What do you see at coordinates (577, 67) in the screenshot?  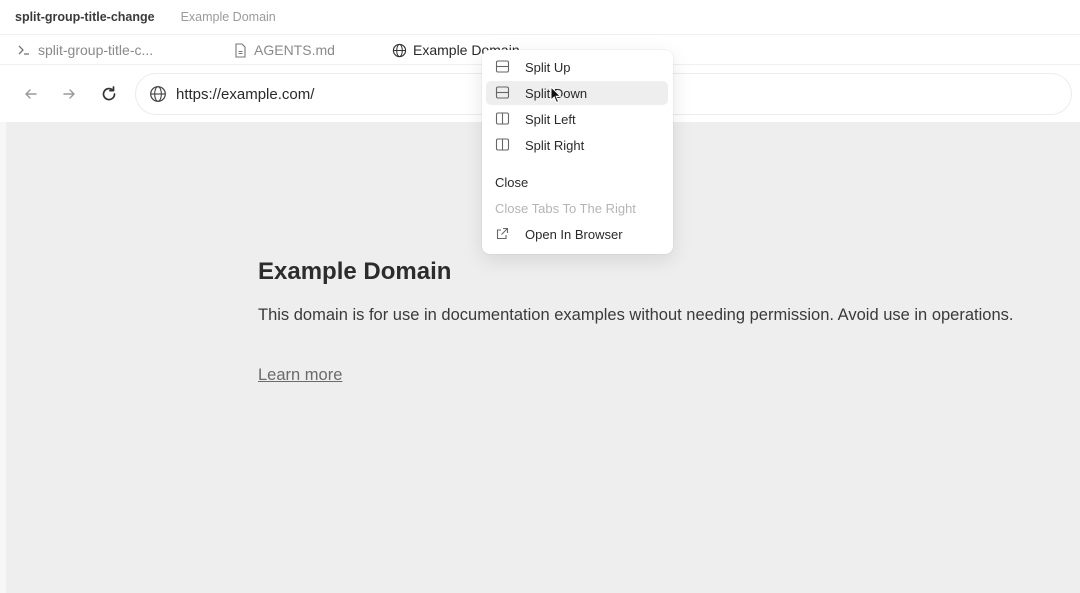 I see `menu-item-split-up: Split Up` at bounding box center [577, 67].